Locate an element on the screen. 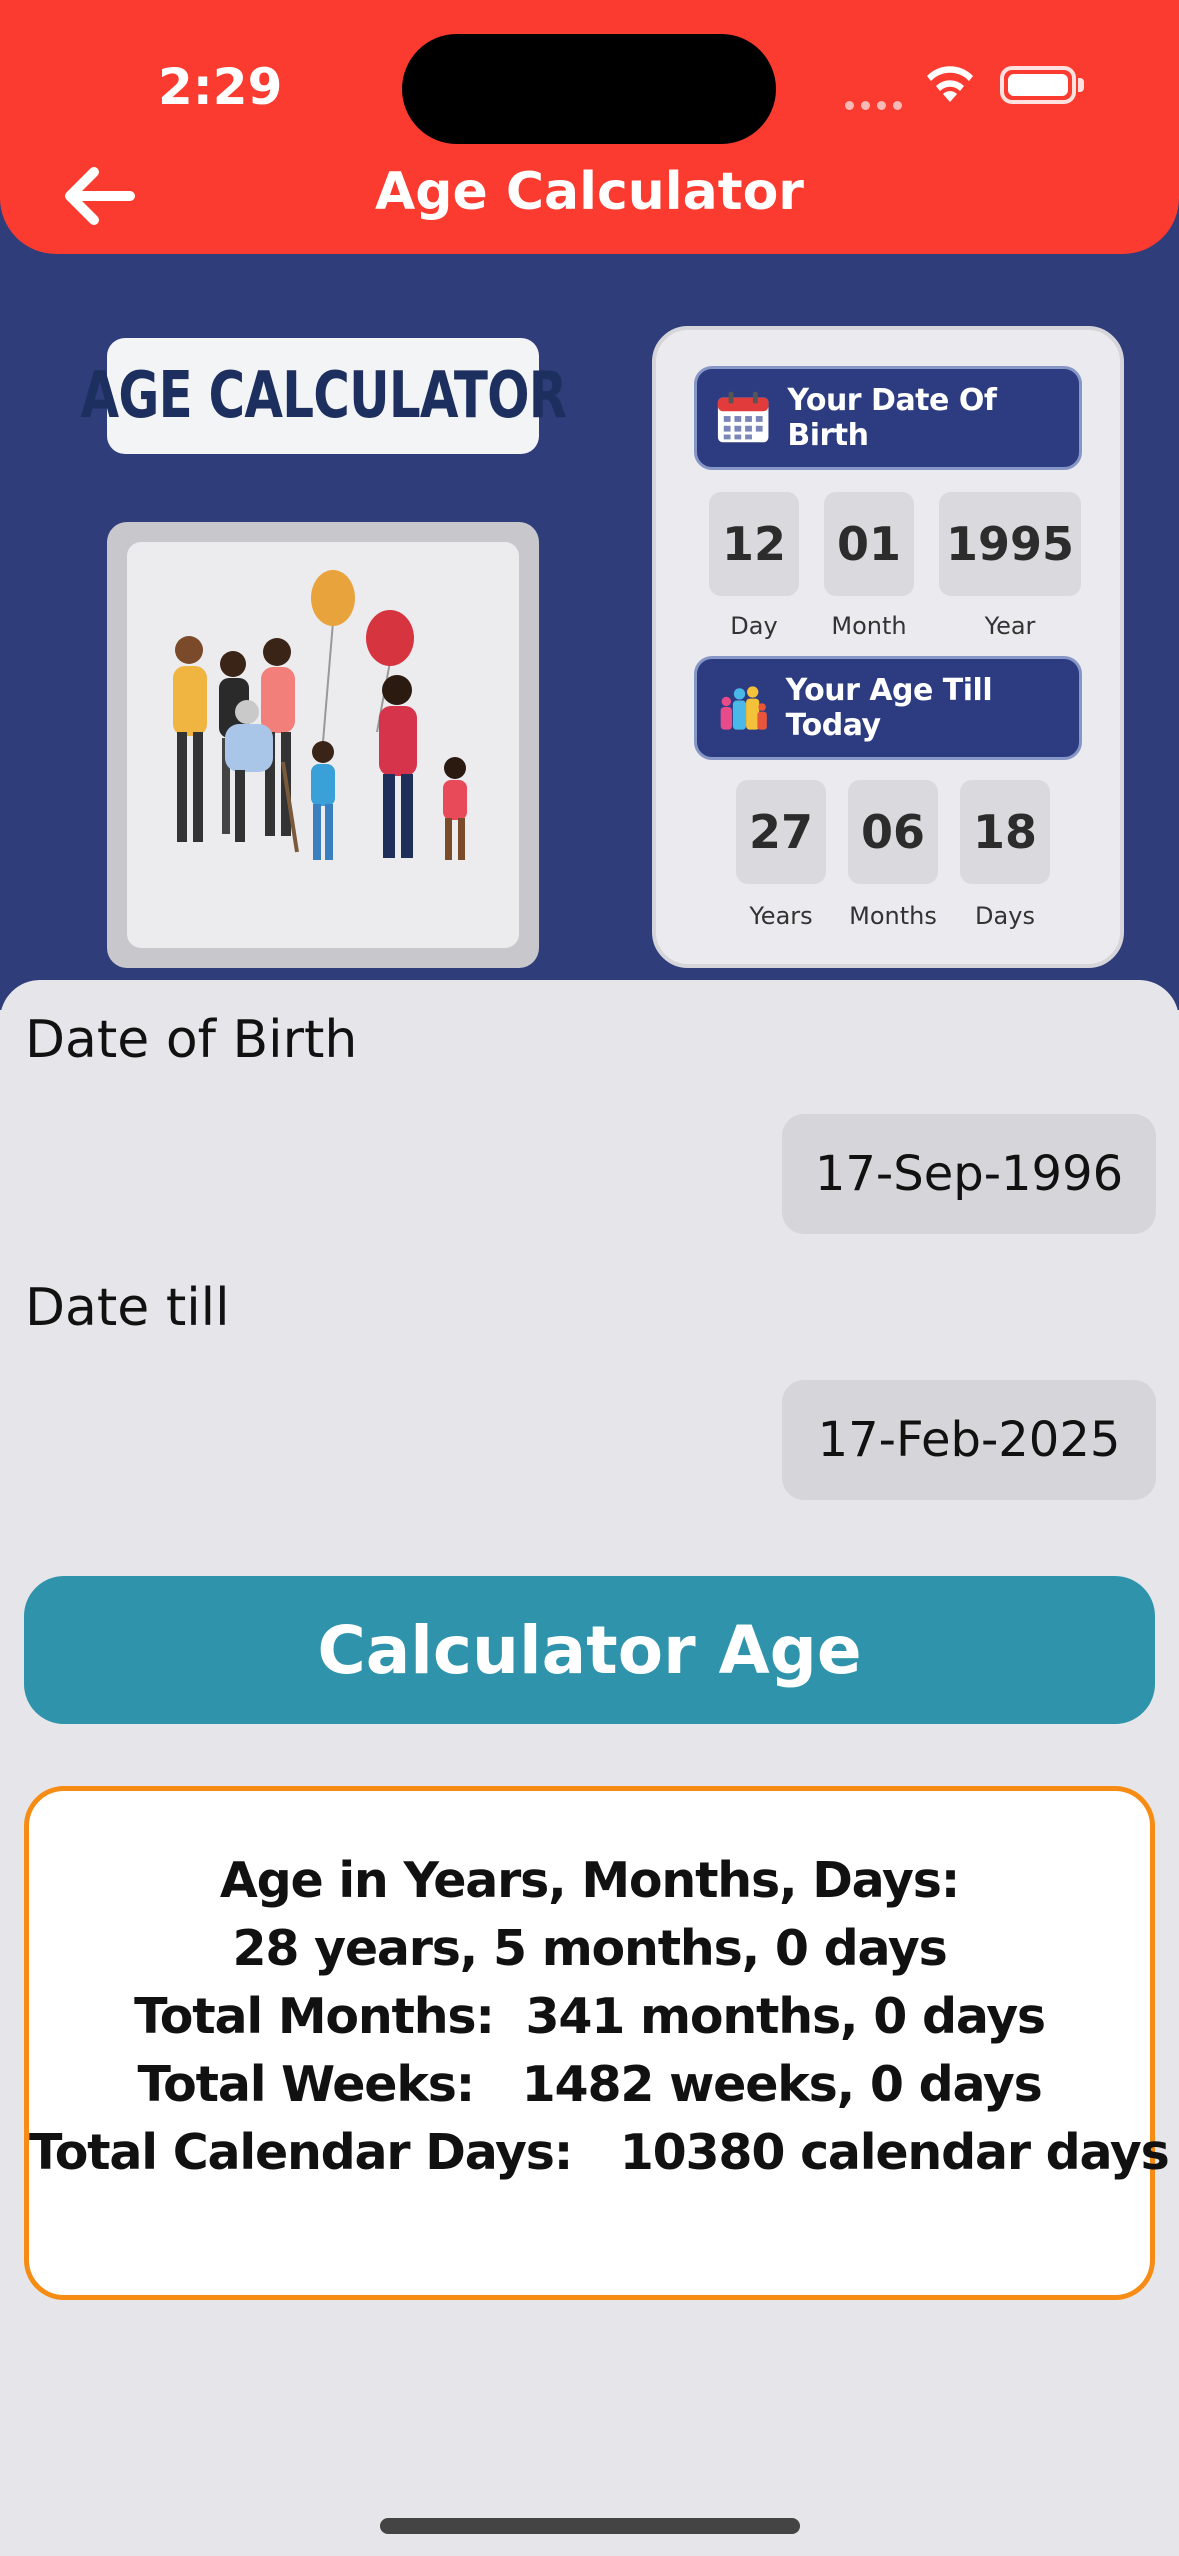 This screenshot has width=1179, height=2556. home-indicator is located at coordinates (590, 2526).